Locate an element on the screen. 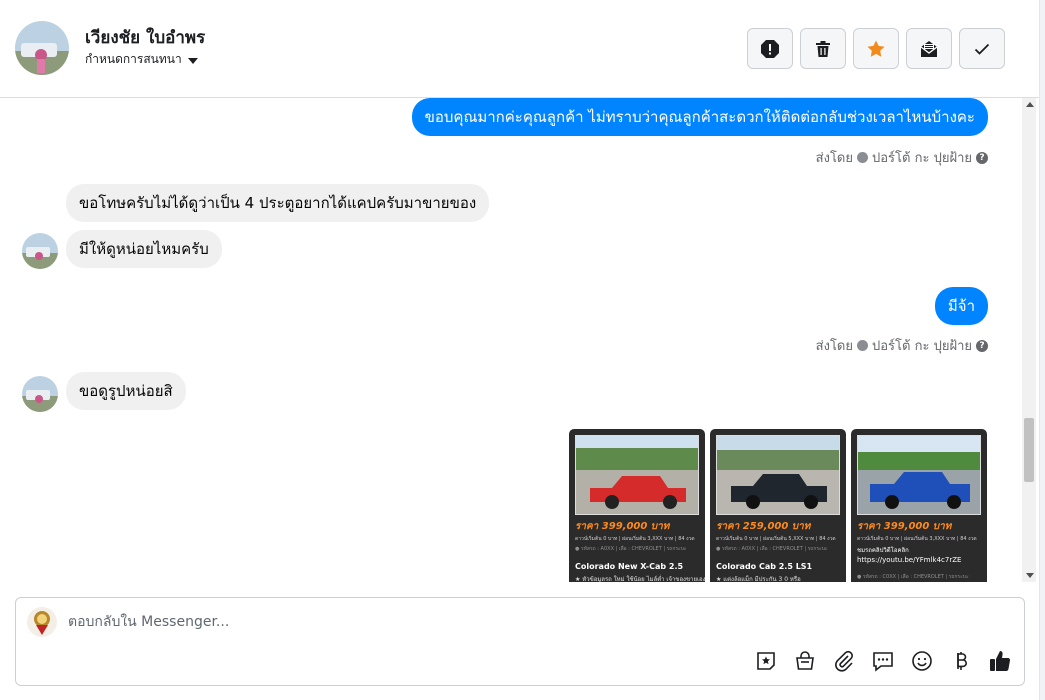  saved-replies-icon is located at coordinates (882, 661).